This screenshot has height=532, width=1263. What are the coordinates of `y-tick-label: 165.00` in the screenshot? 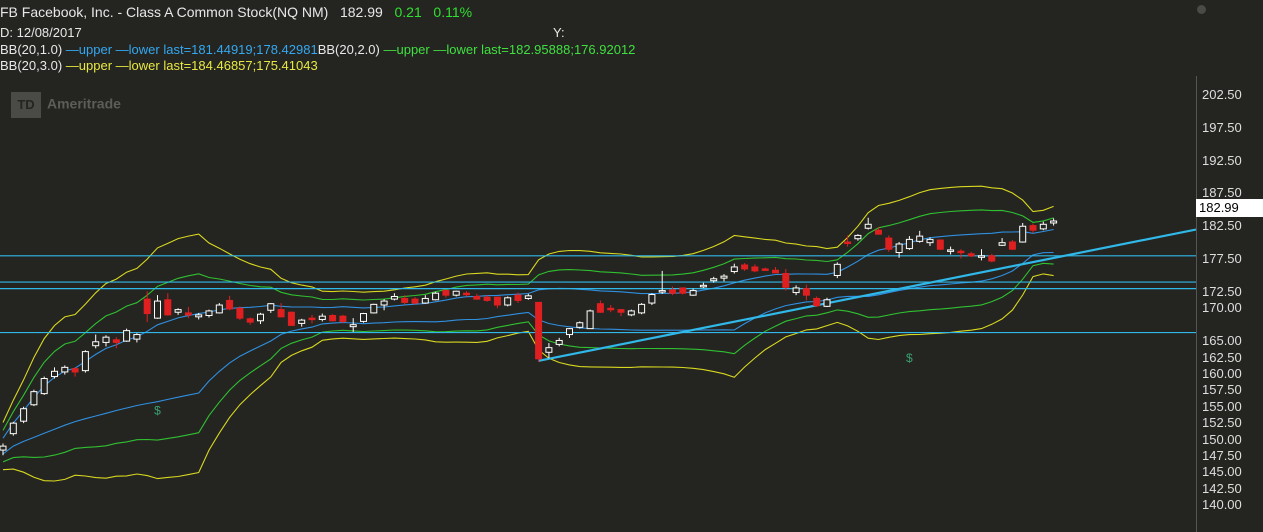 It's located at (1222, 341).